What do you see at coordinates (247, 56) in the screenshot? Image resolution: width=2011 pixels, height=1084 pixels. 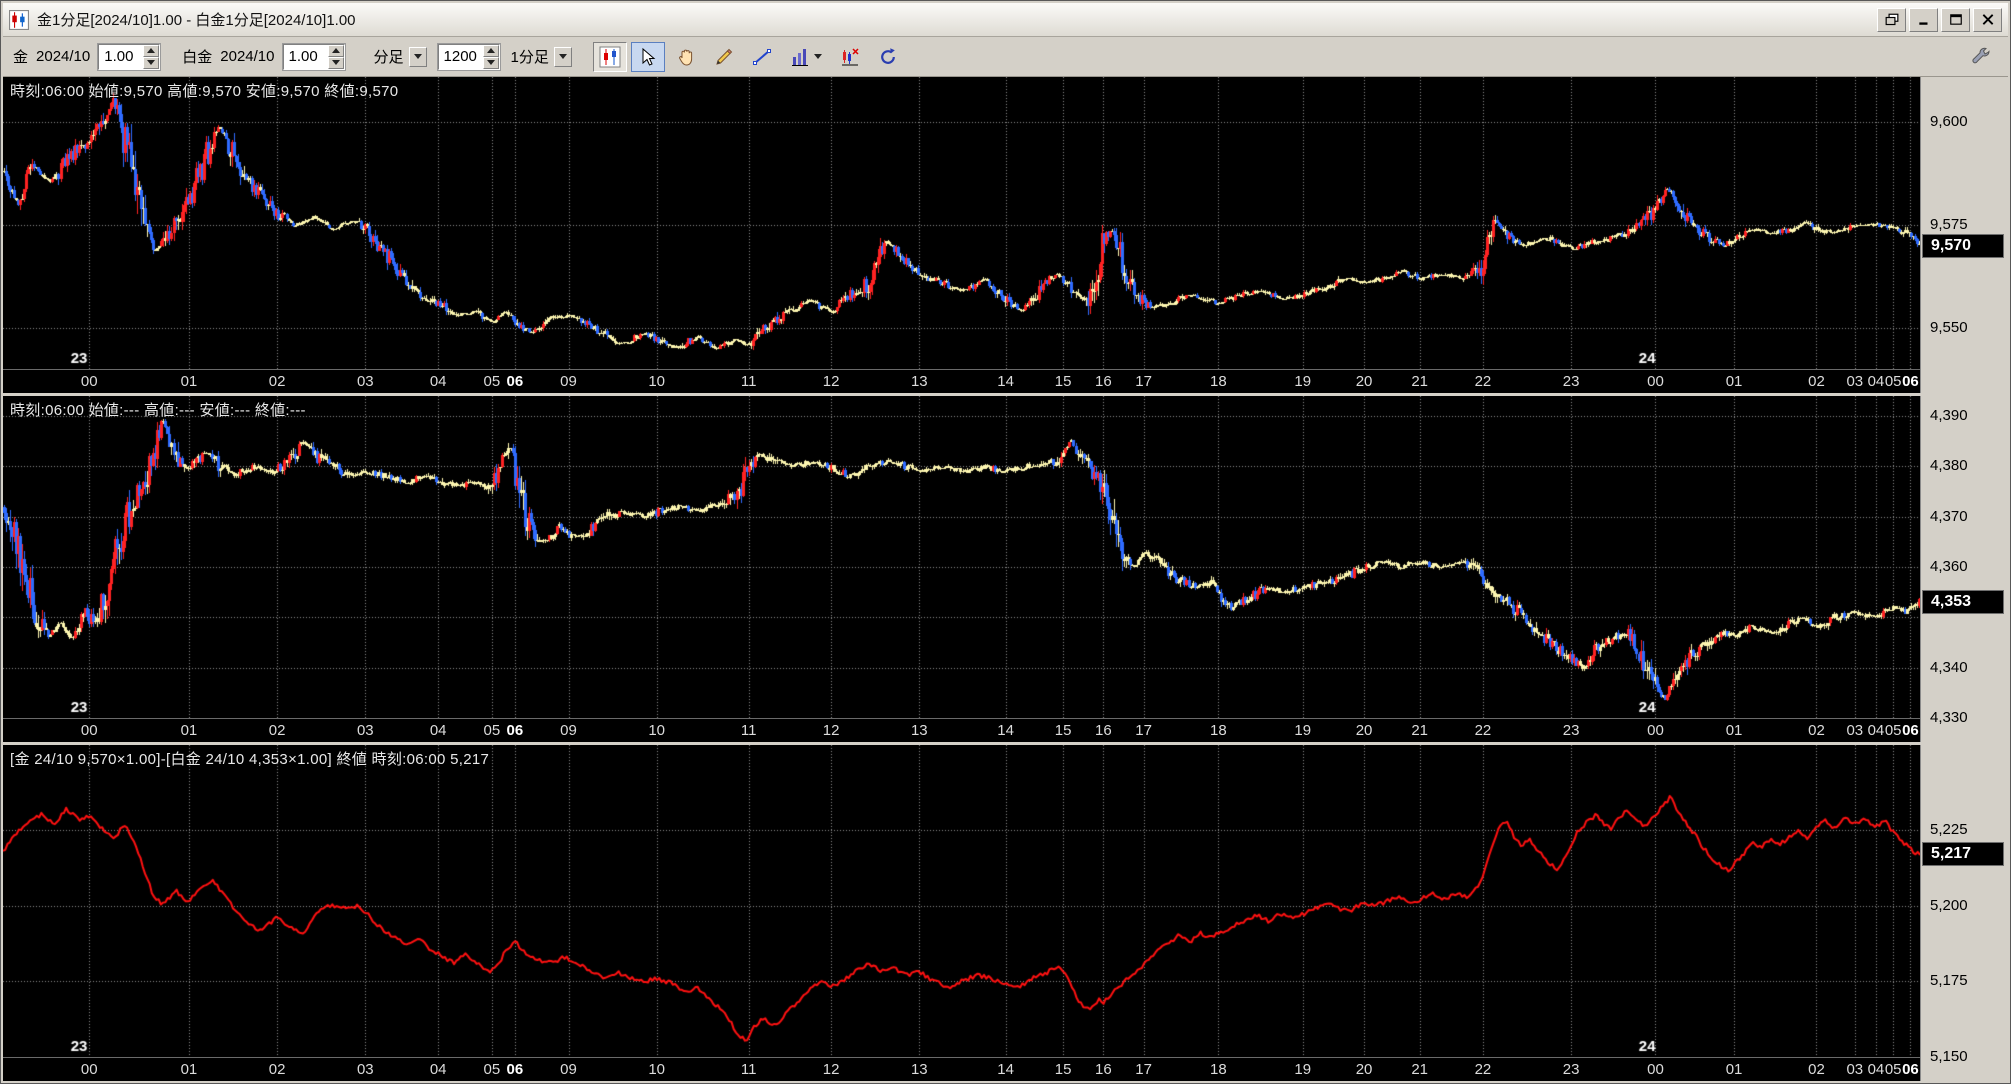 I see `platinum-contract-month: 2024/10` at bounding box center [247, 56].